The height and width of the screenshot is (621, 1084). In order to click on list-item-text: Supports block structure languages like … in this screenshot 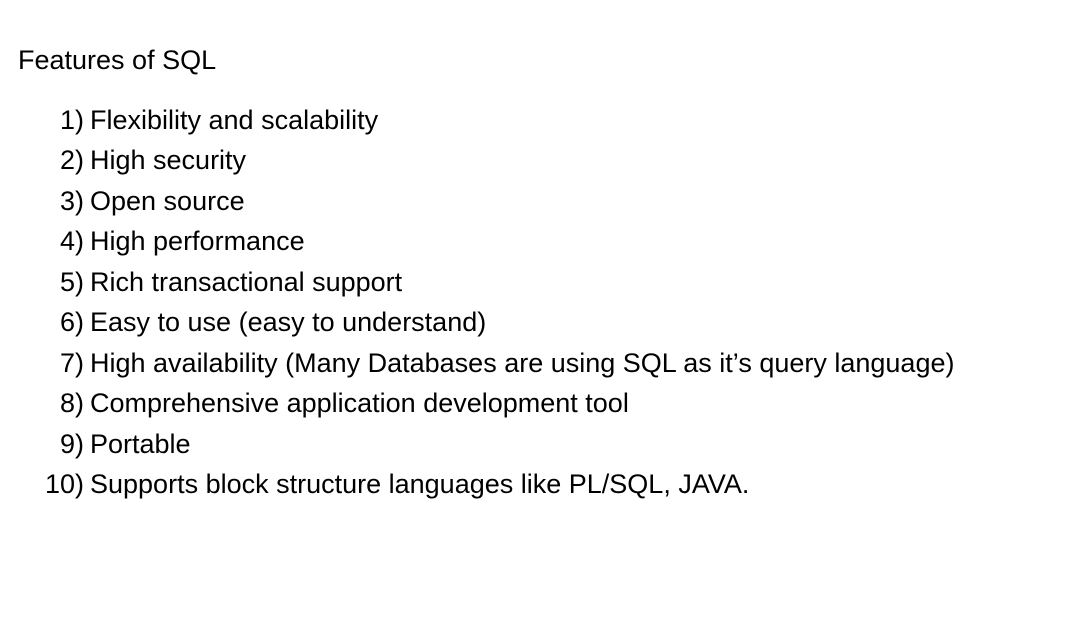, I will do `click(420, 484)`.